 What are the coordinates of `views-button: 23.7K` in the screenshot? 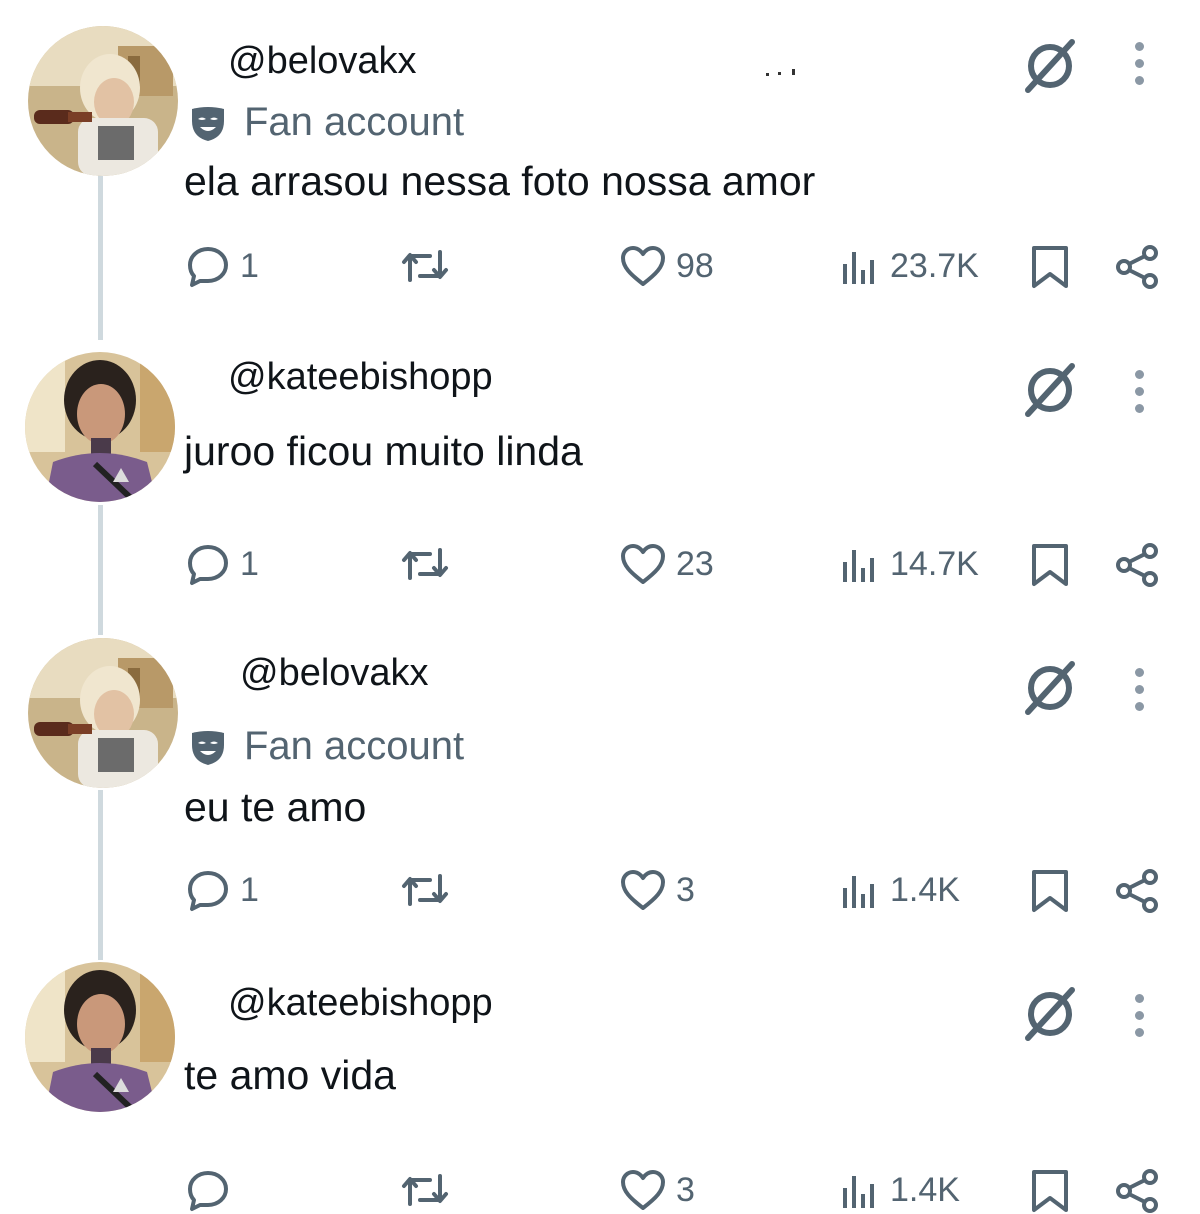 It's located at (909, 266).